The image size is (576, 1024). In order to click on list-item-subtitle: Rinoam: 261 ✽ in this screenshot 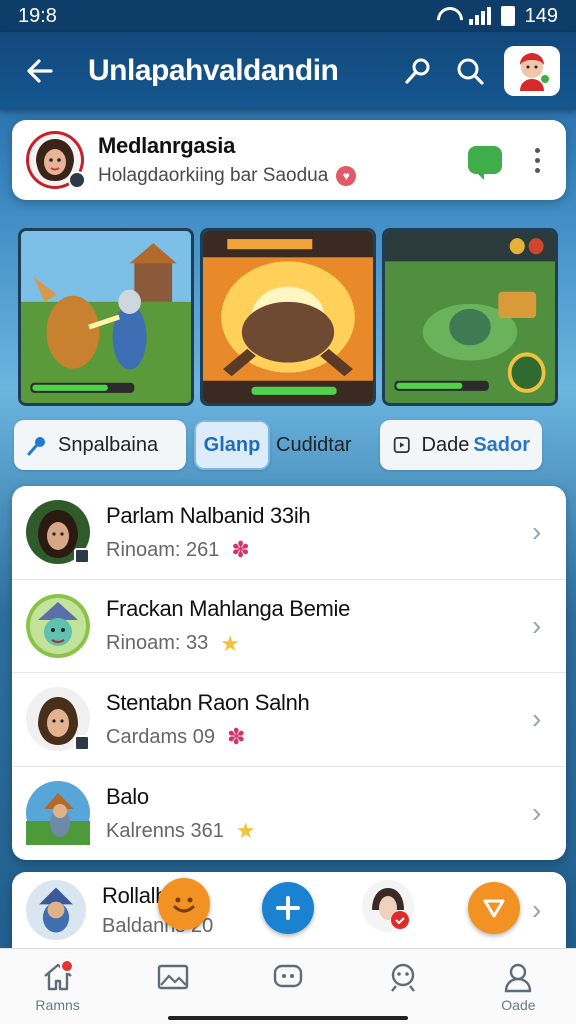, I will do `click(319, 550)`.